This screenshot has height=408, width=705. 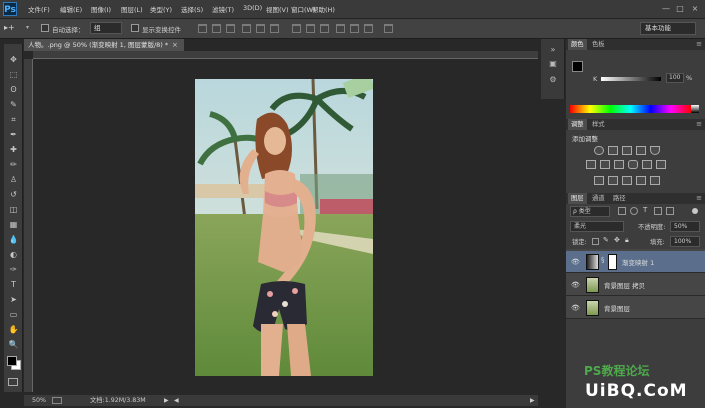 I want to click on healing-icon: ✚, so click(x=13, y=149).